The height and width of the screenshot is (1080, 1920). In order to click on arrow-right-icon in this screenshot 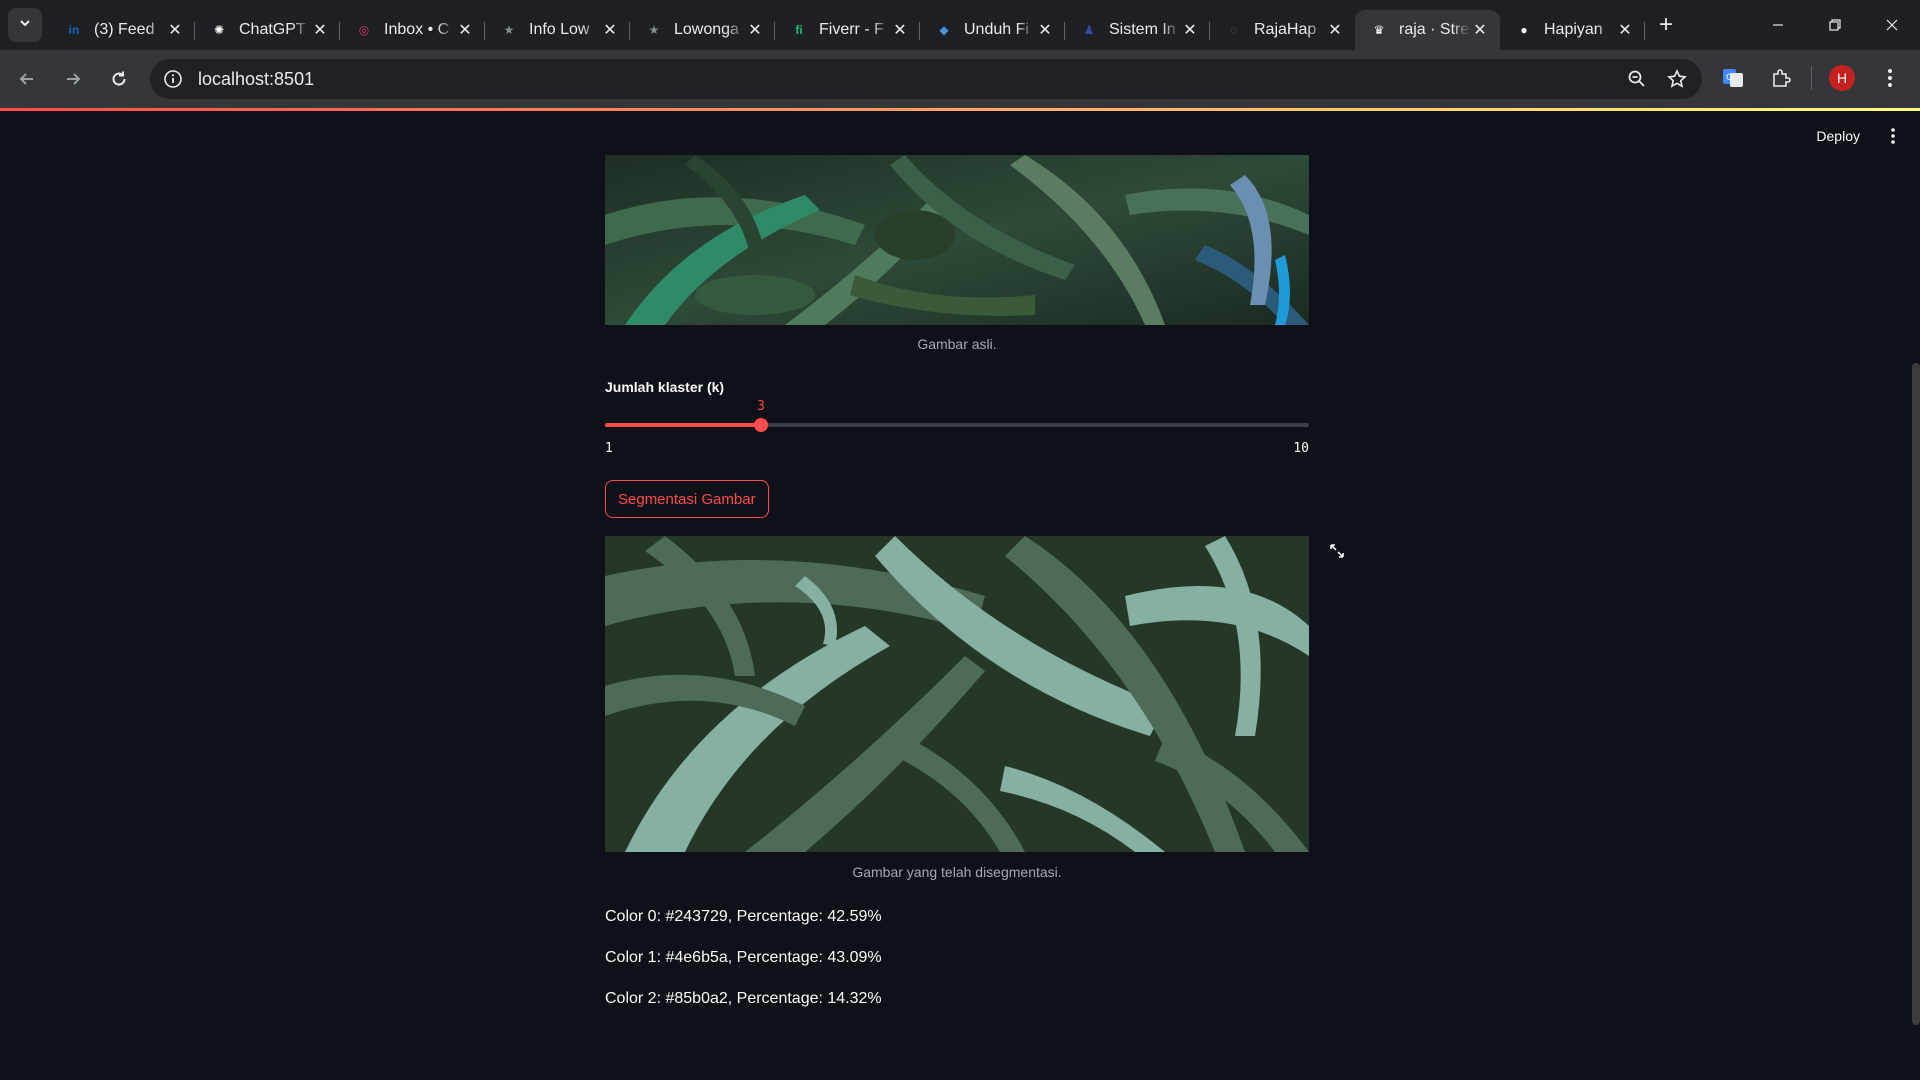, I will do `click(74, 79)`.